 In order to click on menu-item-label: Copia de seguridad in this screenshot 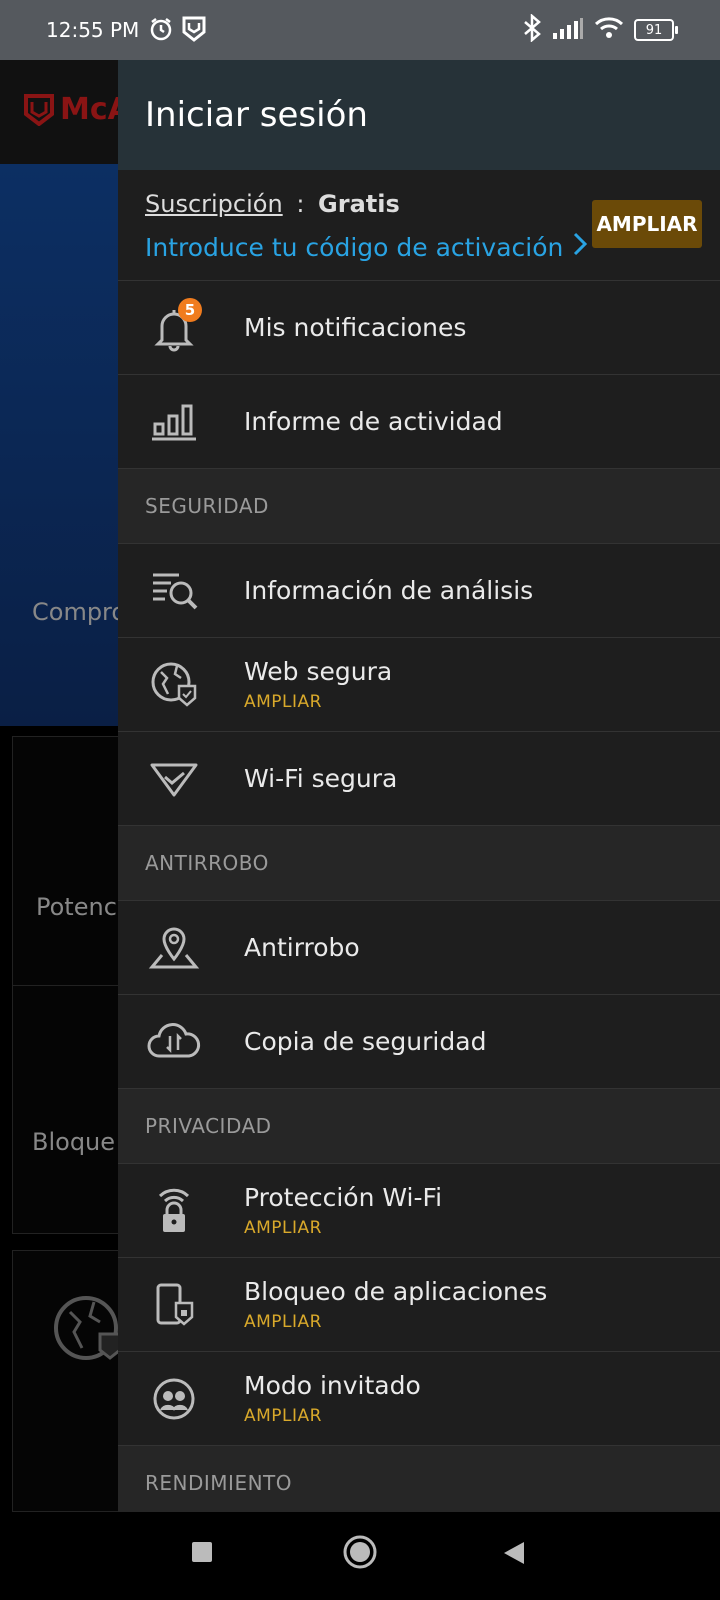, I will do `click(365, 1041)`.